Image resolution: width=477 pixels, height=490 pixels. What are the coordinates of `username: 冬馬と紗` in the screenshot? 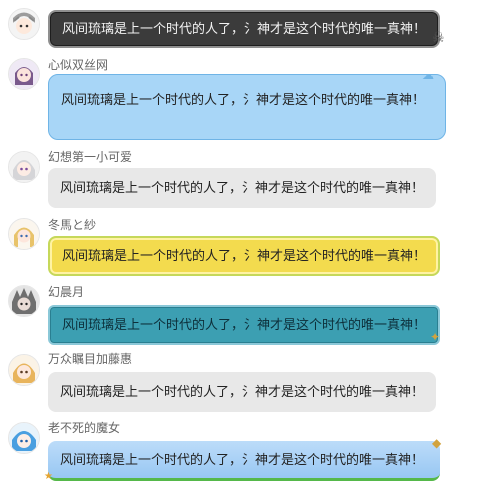 It's located at (72, 225).